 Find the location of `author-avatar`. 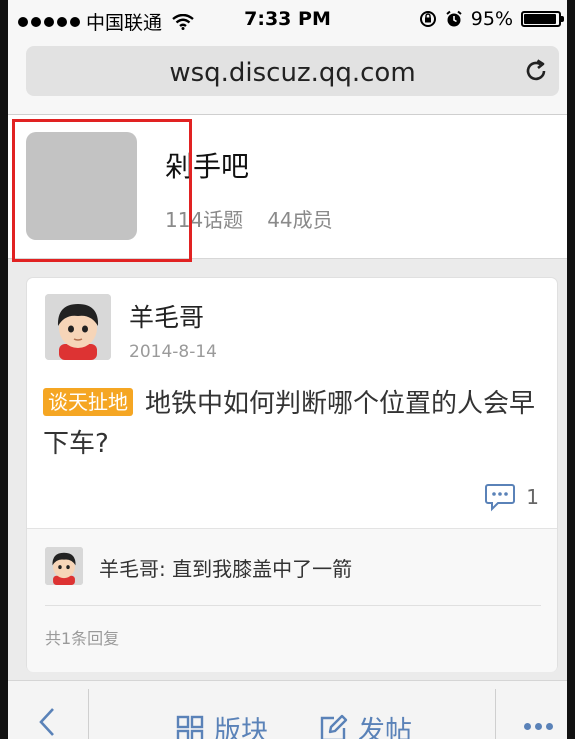

author-avatar is located at coordinates (78, 327).